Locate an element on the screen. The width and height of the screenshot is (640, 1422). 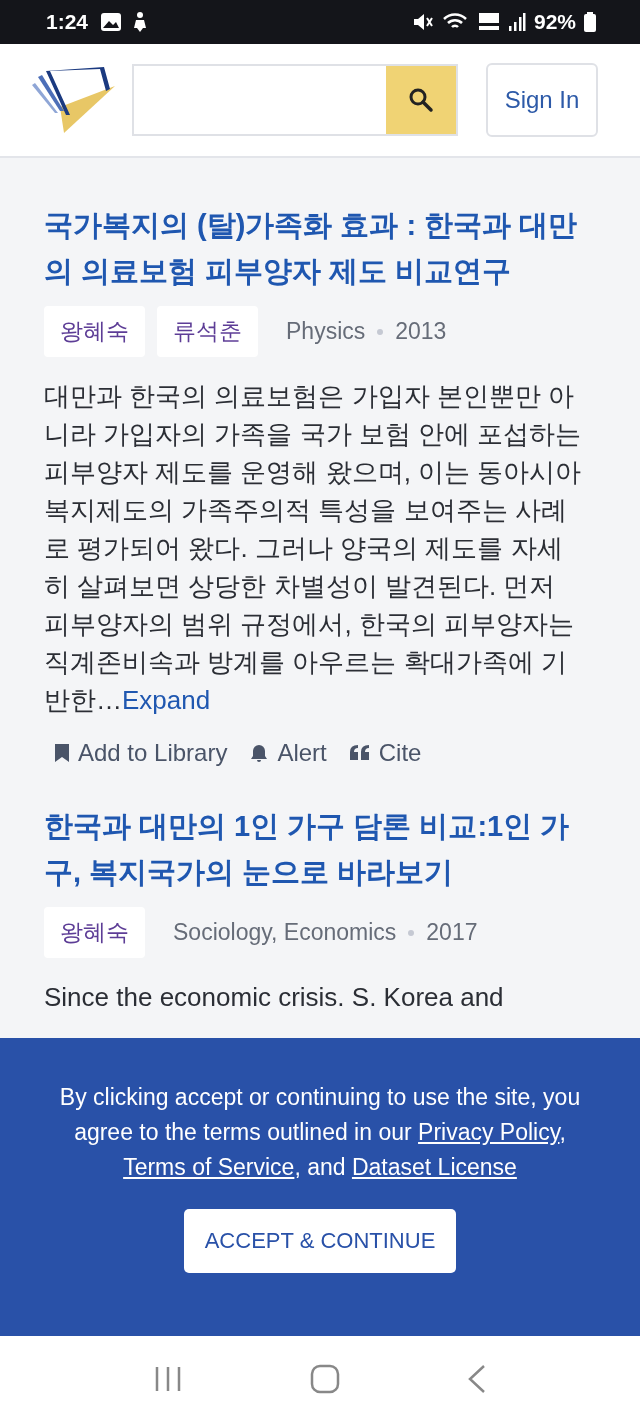
paper-title-link: 국가복지의 (탈)가족화 효과 : 한국과 대만의 의료보험 피부양자 제도 비교연구 is located at coordinates (320, 248).